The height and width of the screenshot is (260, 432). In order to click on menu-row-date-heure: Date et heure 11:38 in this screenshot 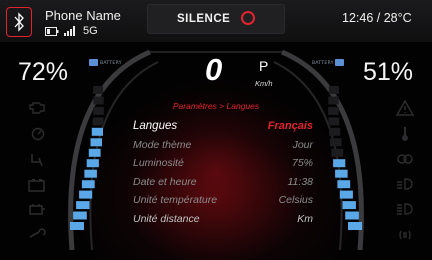, I will do `click(223, 185)`.